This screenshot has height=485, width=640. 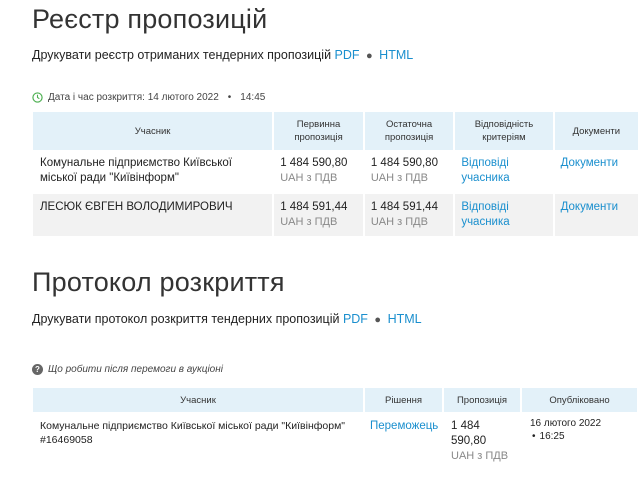 What do you see at coordinates (596, 131) in the screenshot?
I see `col-documents: Документи` at bounding box center [596, 131].